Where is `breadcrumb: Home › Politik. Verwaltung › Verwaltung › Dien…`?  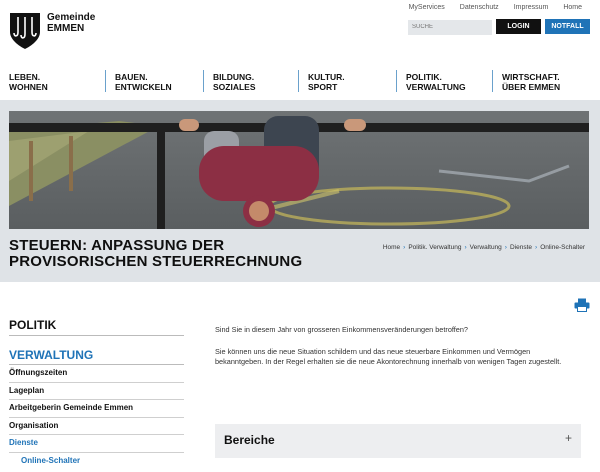
breadcrumb: Home › Politik. Verwaltung › Verwaltung › Dien… is located at coordinates (484, 247).